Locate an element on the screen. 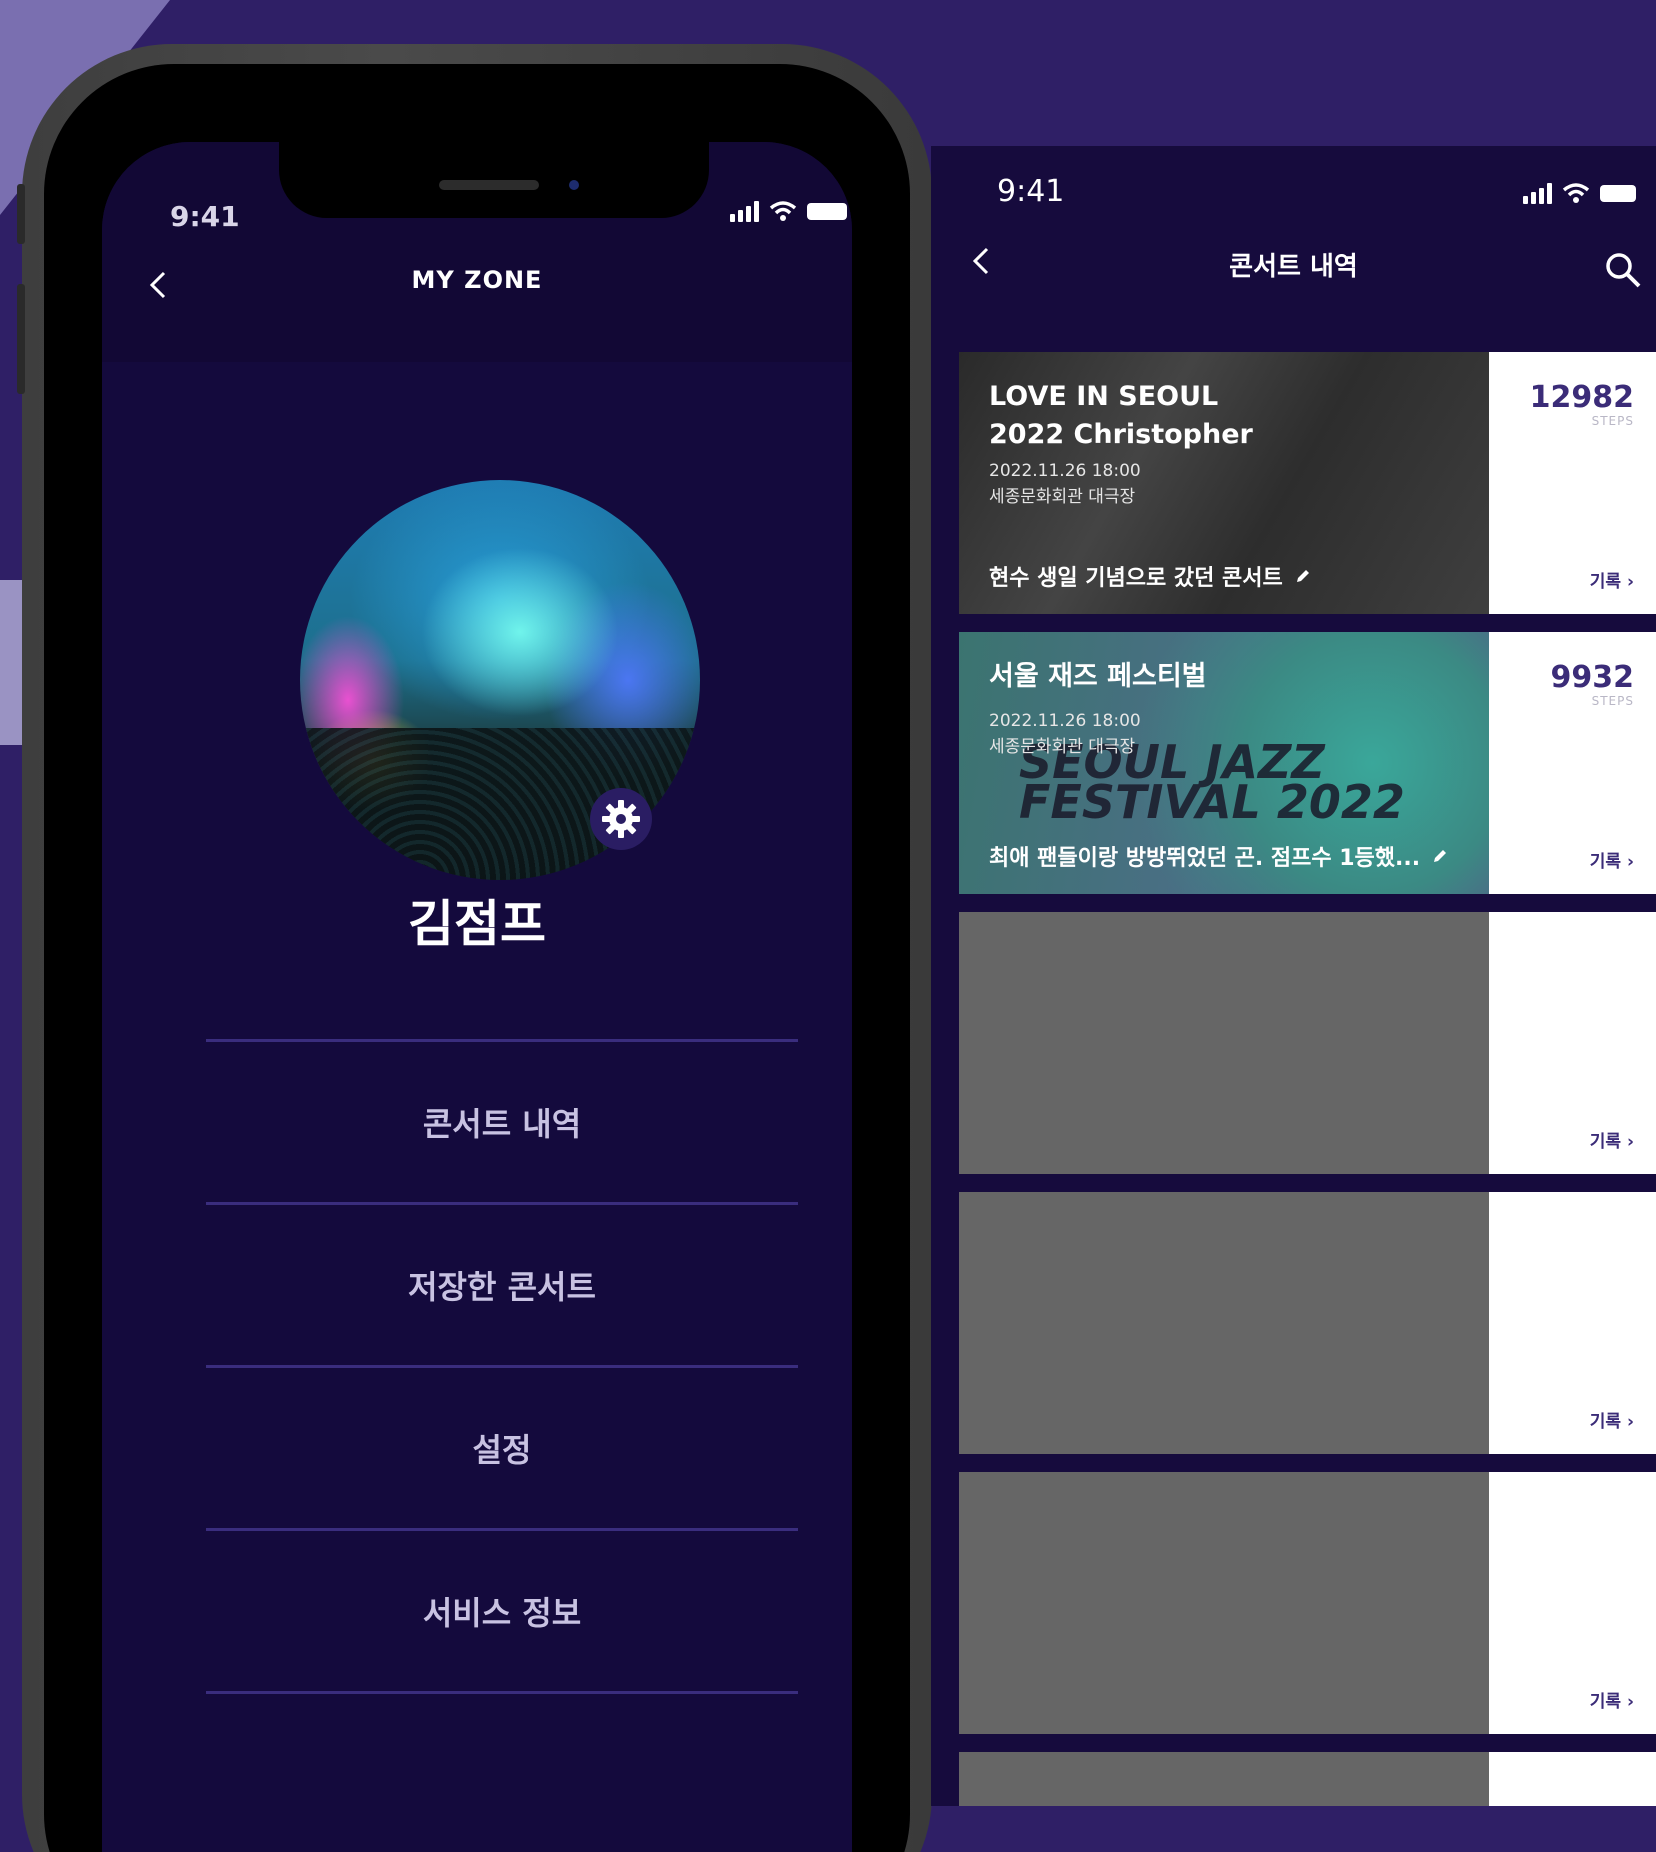  concert-memo: 현수 생일 기념으로 갔던 콘서트 is located at coordinates (1150, 576).